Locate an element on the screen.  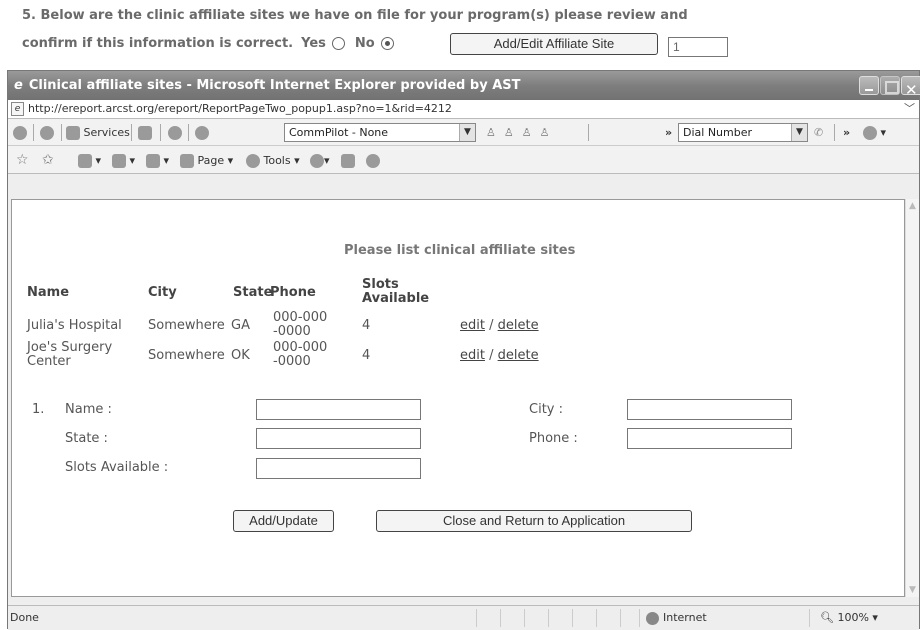
ie-logo-icon: e is located at coordinates (18, 85).